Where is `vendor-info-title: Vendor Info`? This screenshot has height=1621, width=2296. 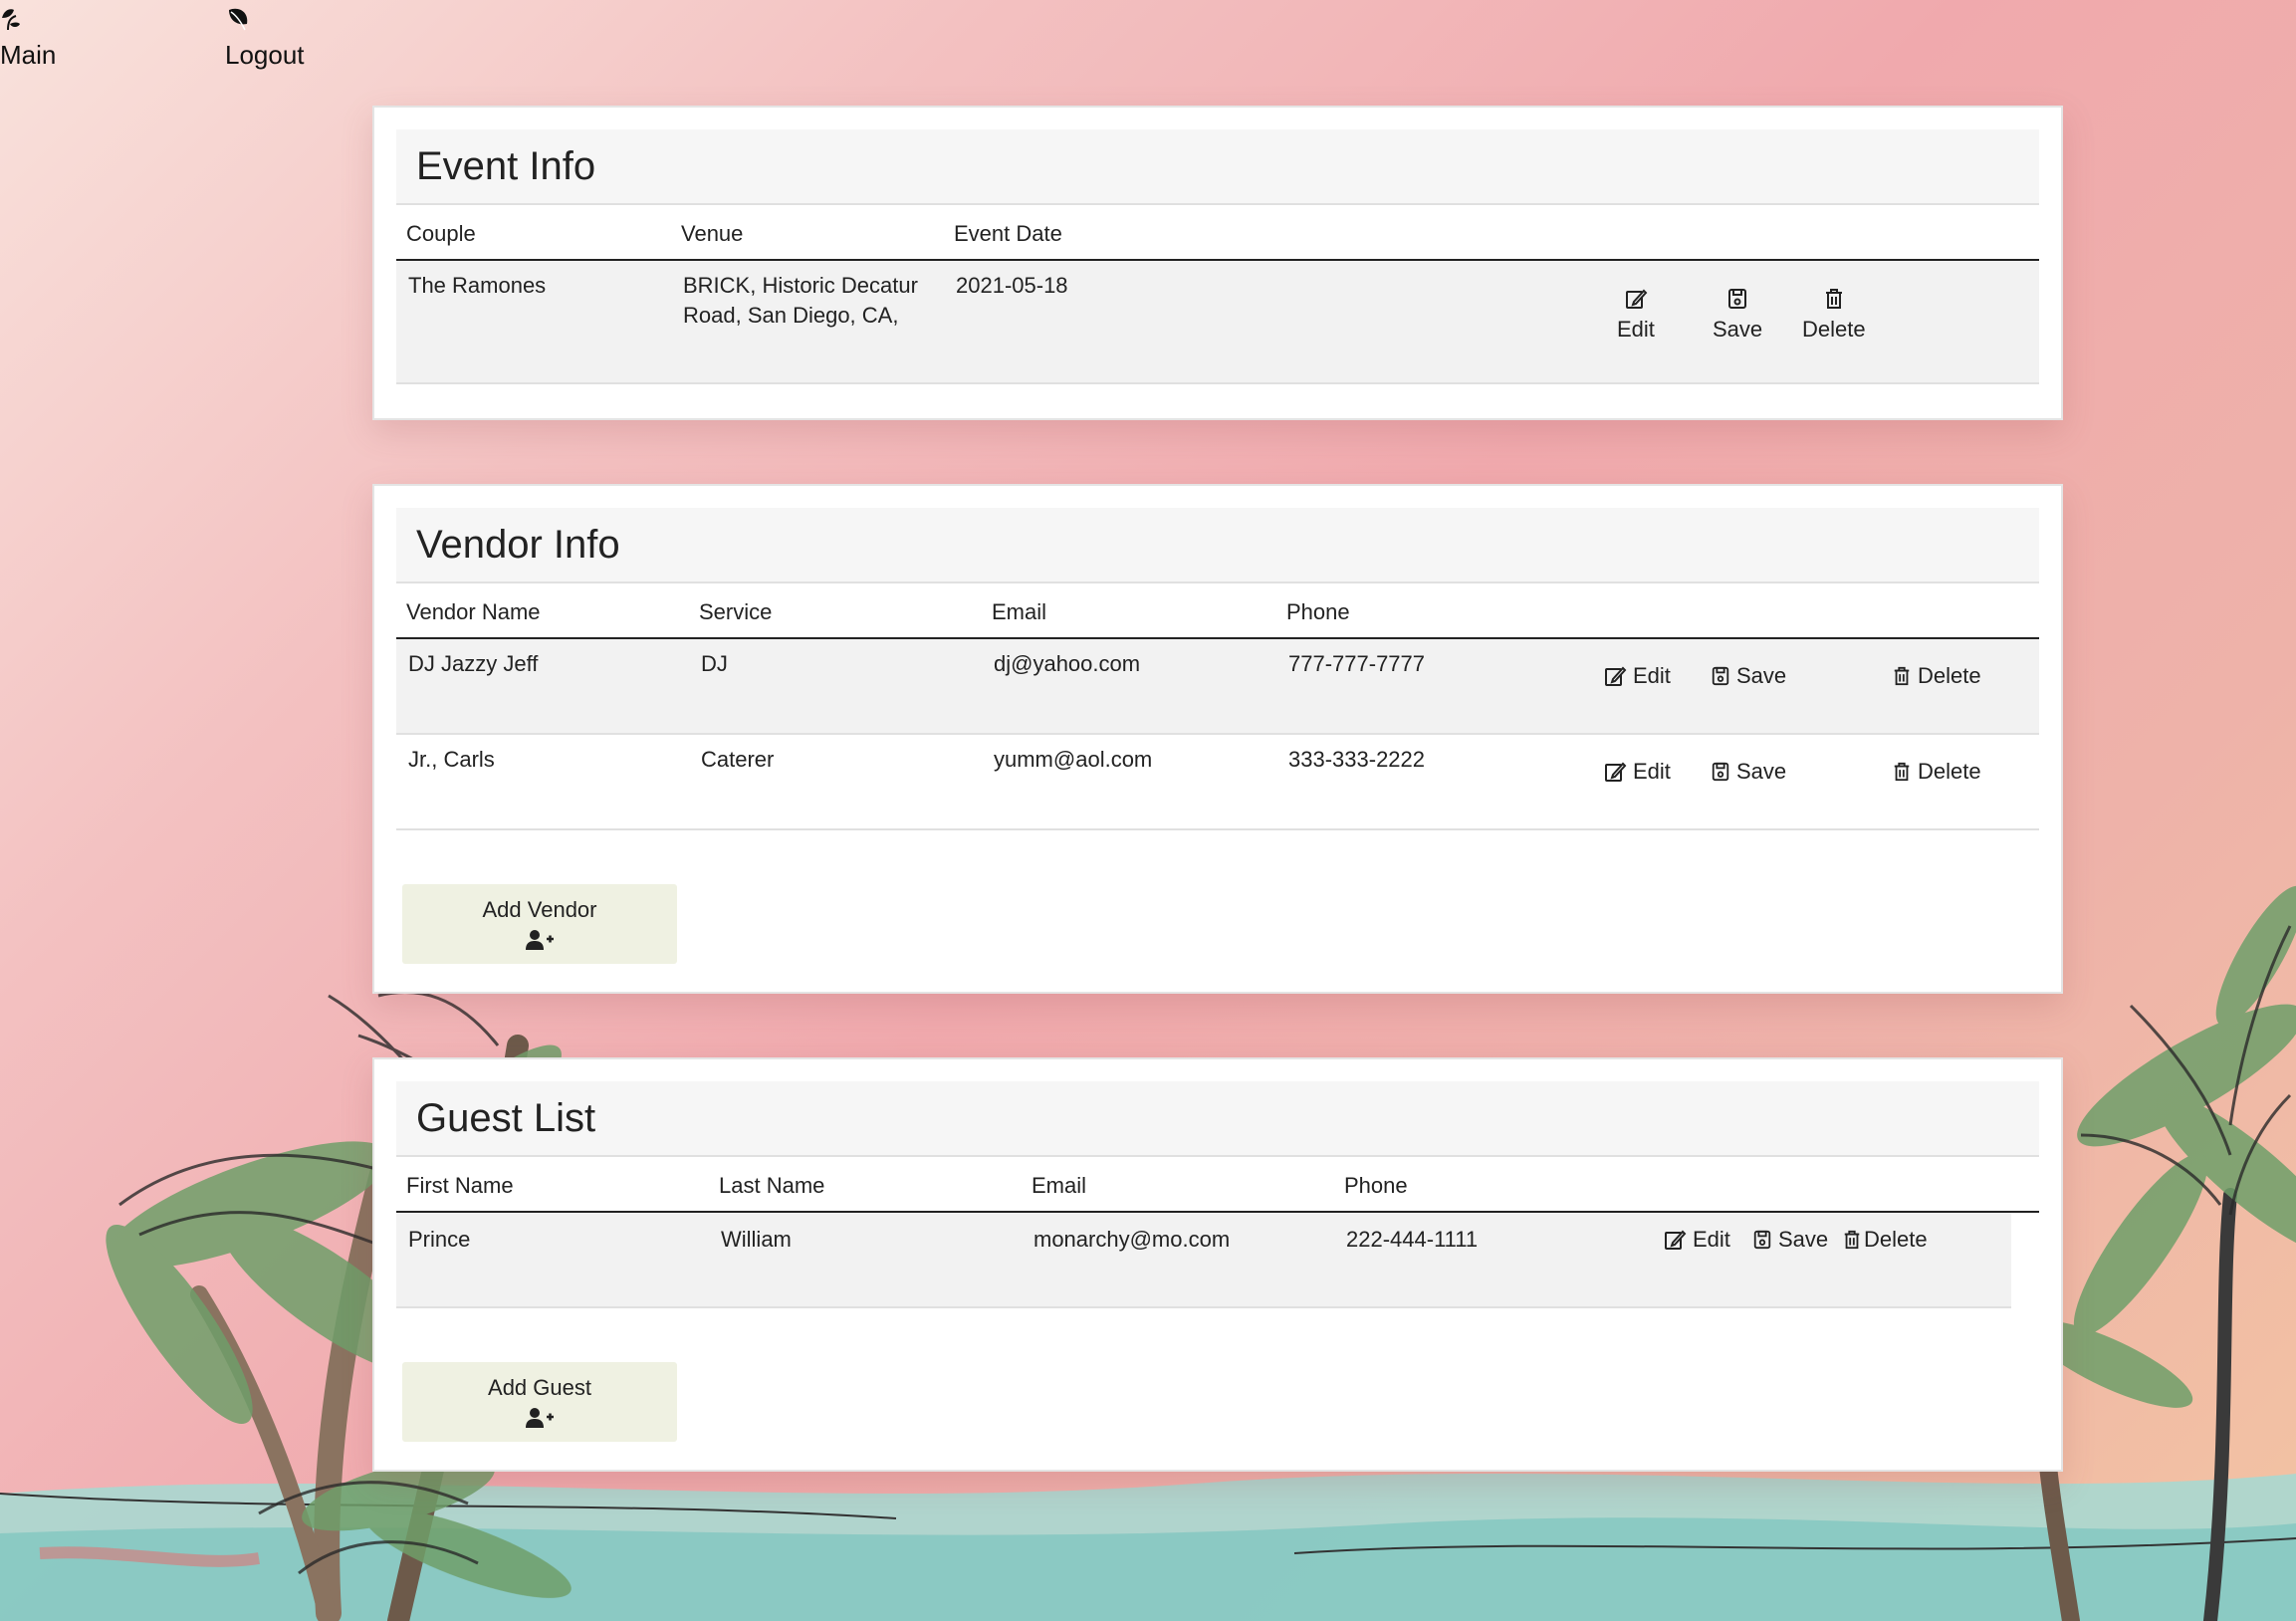 vendor-info-title: Vendor Info is located at coordinates (518, 545).